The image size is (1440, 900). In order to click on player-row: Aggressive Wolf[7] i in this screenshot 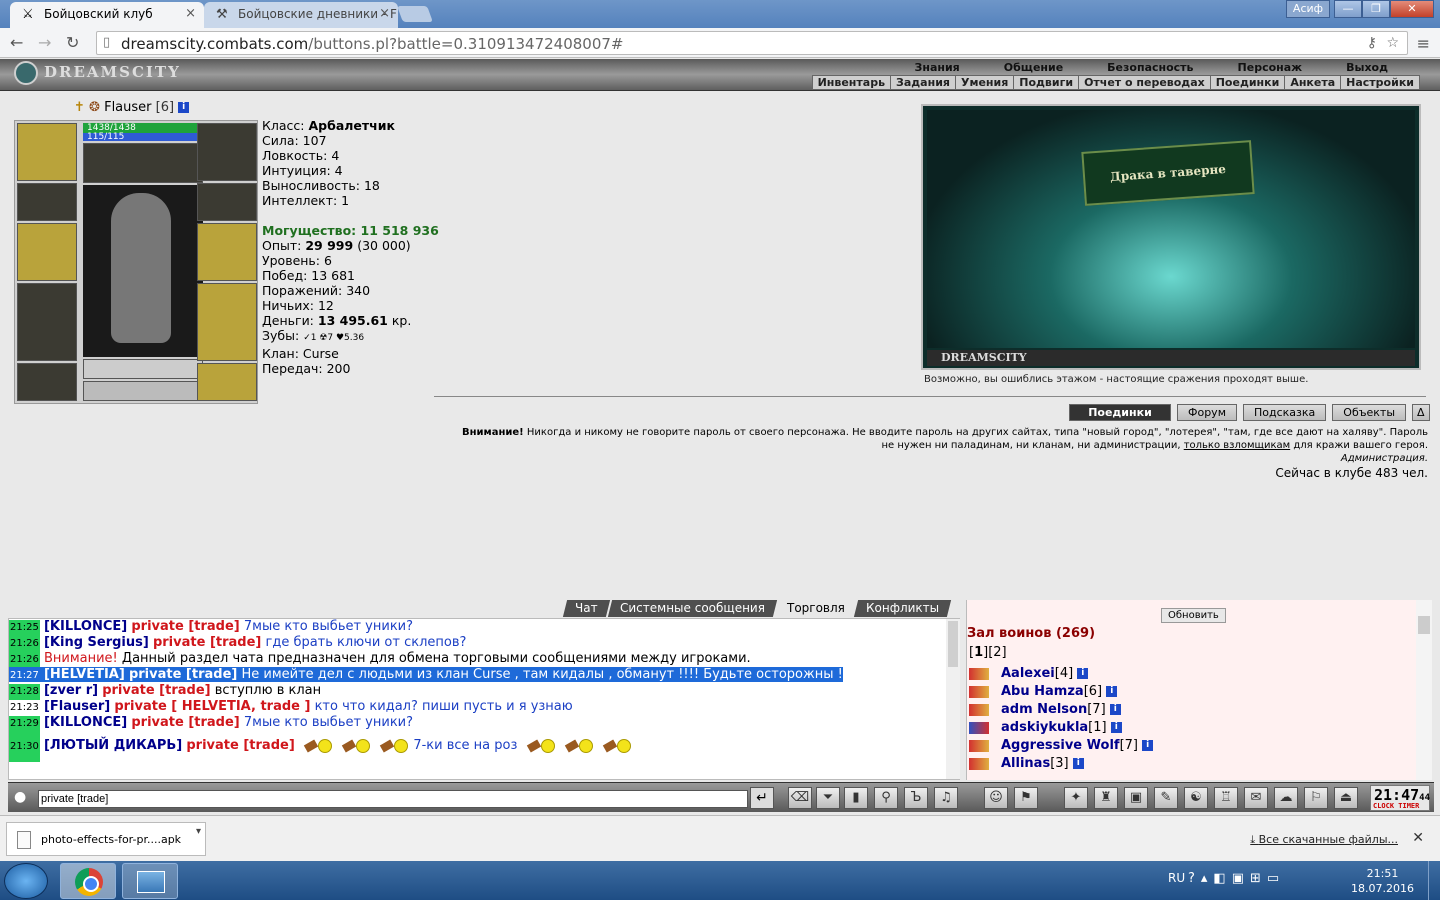, I will do `click(1061, 745)`.